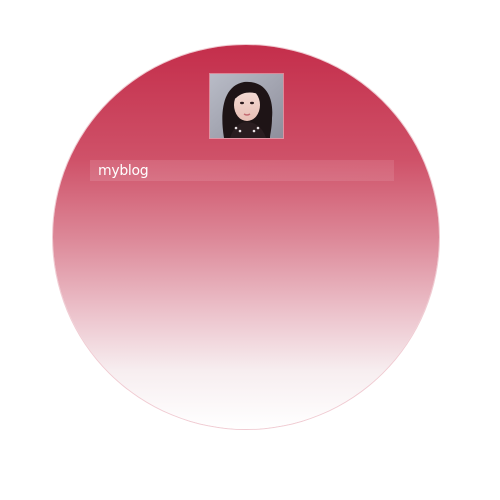  I want to click on blog-title: myblog, so click(119, 171).